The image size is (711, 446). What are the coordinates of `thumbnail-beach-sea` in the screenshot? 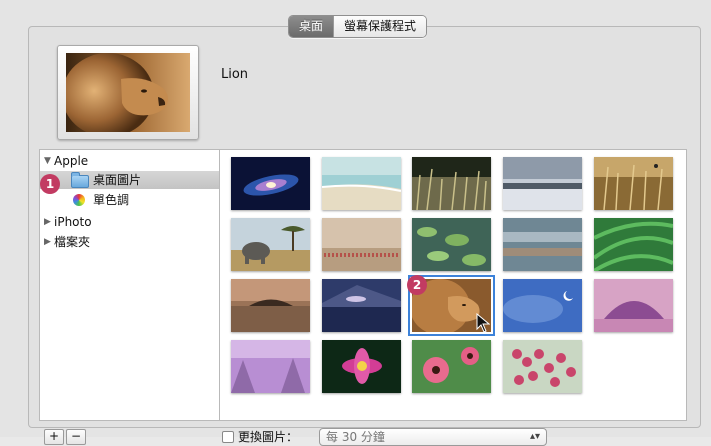 It's located at (361, 183).